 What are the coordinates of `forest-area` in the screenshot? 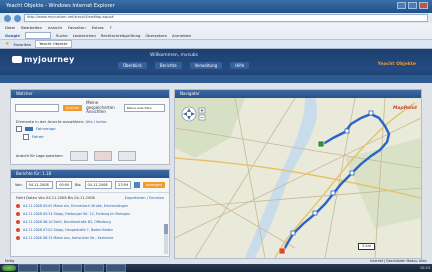 It's located at (210, 128).